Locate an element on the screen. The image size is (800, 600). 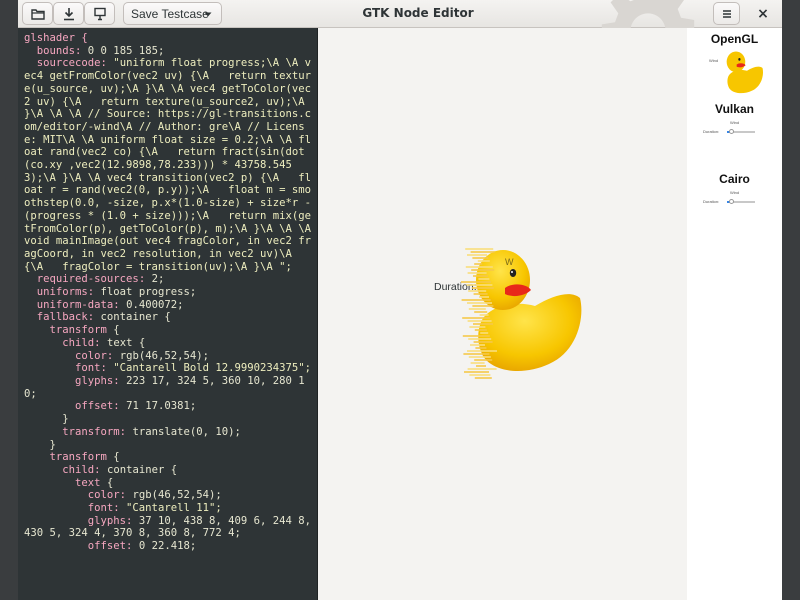
duck-title-glyph: W is located at coordinates (509, 262).